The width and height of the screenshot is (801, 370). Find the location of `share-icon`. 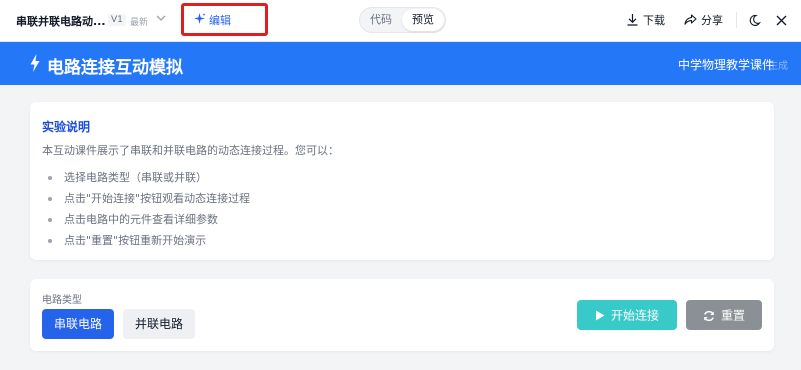

share-icon is located at coordinates (690, 19).